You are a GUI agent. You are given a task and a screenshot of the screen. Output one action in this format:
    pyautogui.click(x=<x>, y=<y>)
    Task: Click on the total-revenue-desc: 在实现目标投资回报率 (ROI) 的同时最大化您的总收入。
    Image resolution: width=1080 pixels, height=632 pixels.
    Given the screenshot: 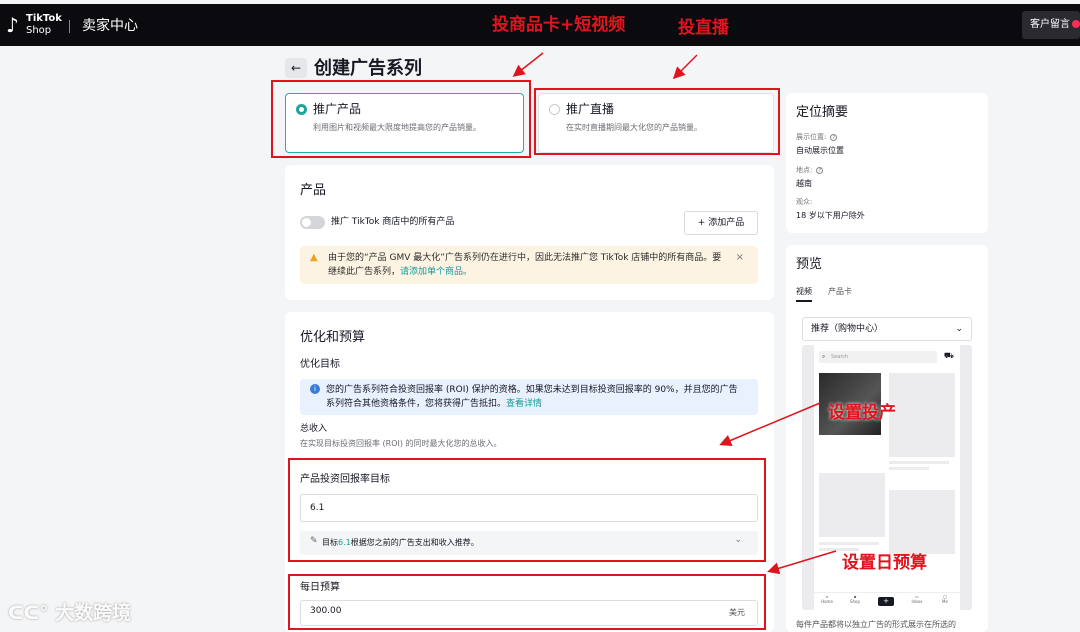 What is the action you would take?
    pyautogui.click(x=401, y=443)
    